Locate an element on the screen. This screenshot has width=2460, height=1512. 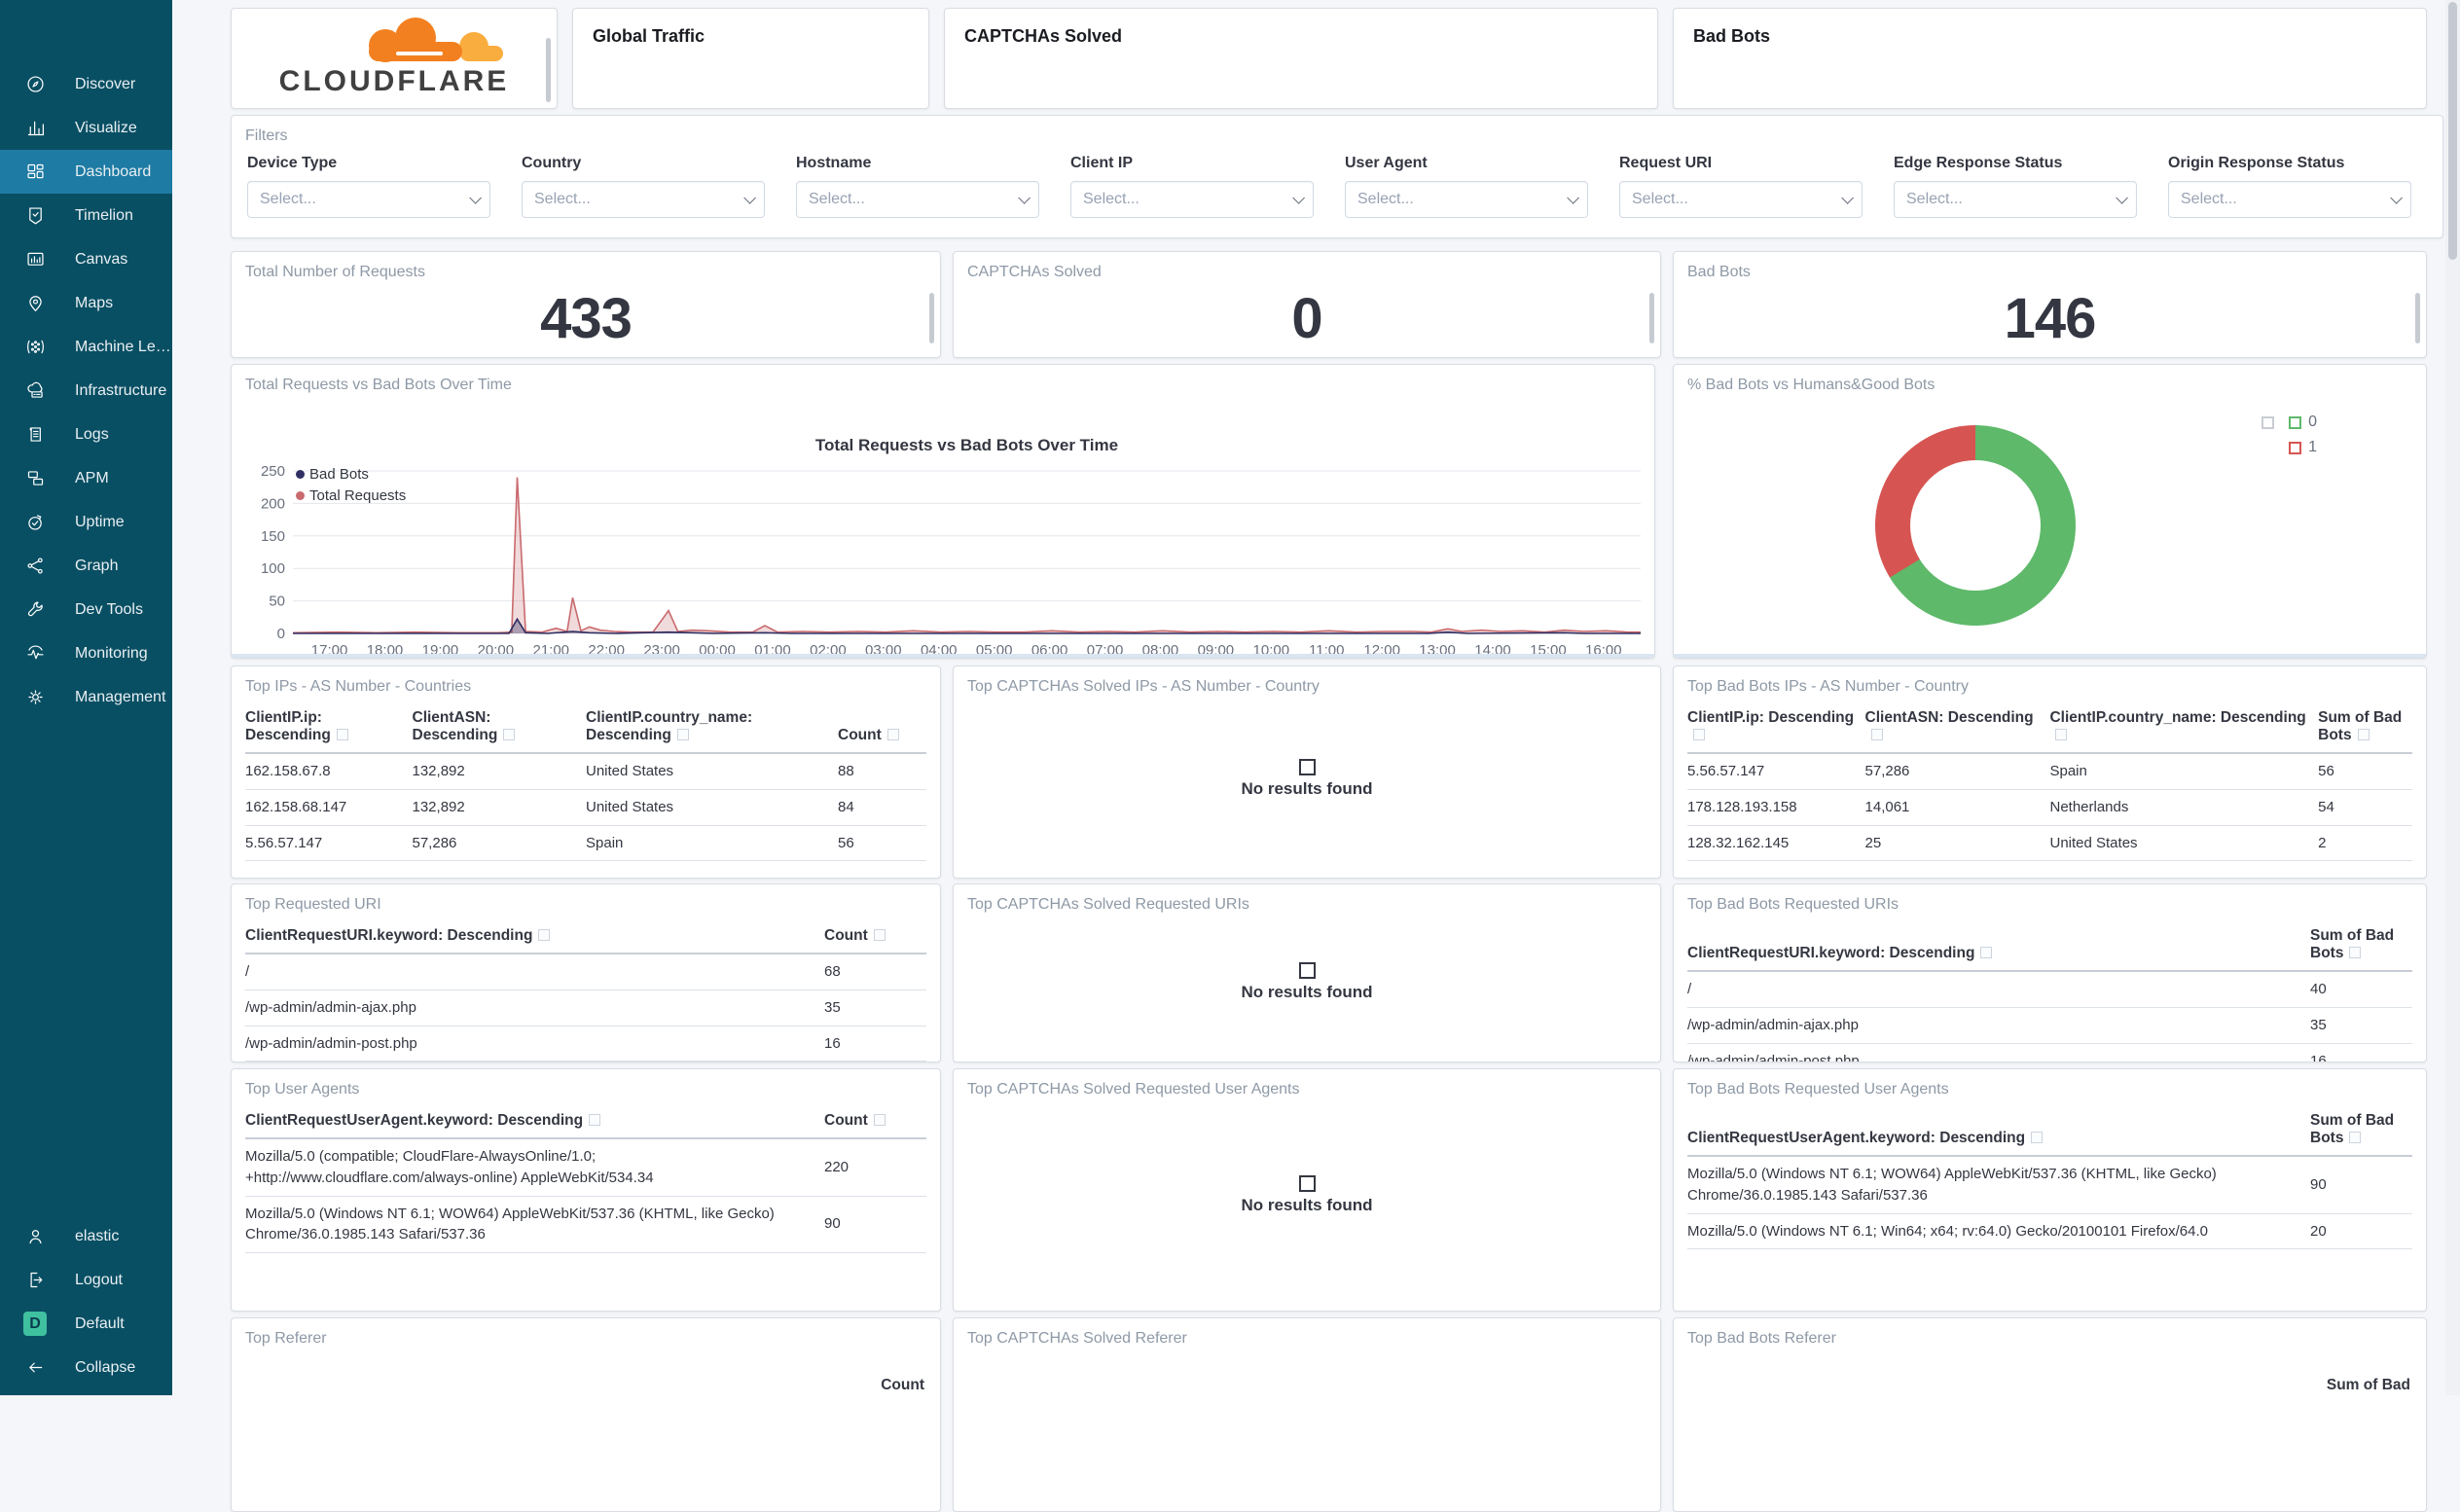
table-cell: 20 is located at coordinates (2361, 1231).